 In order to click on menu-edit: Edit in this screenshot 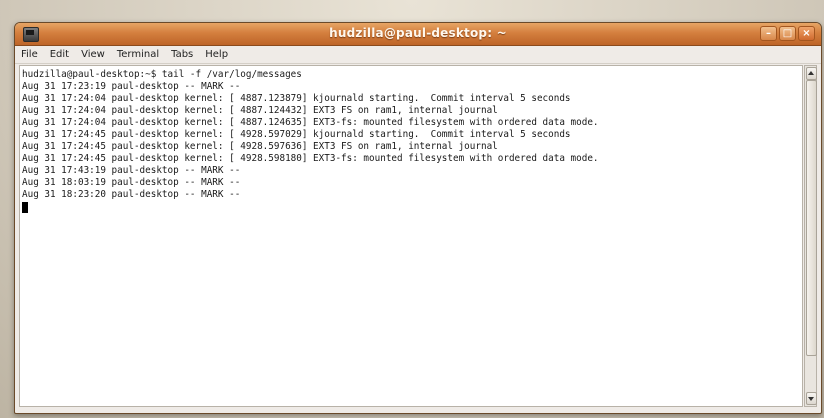, I will do `click(59, 54)`.